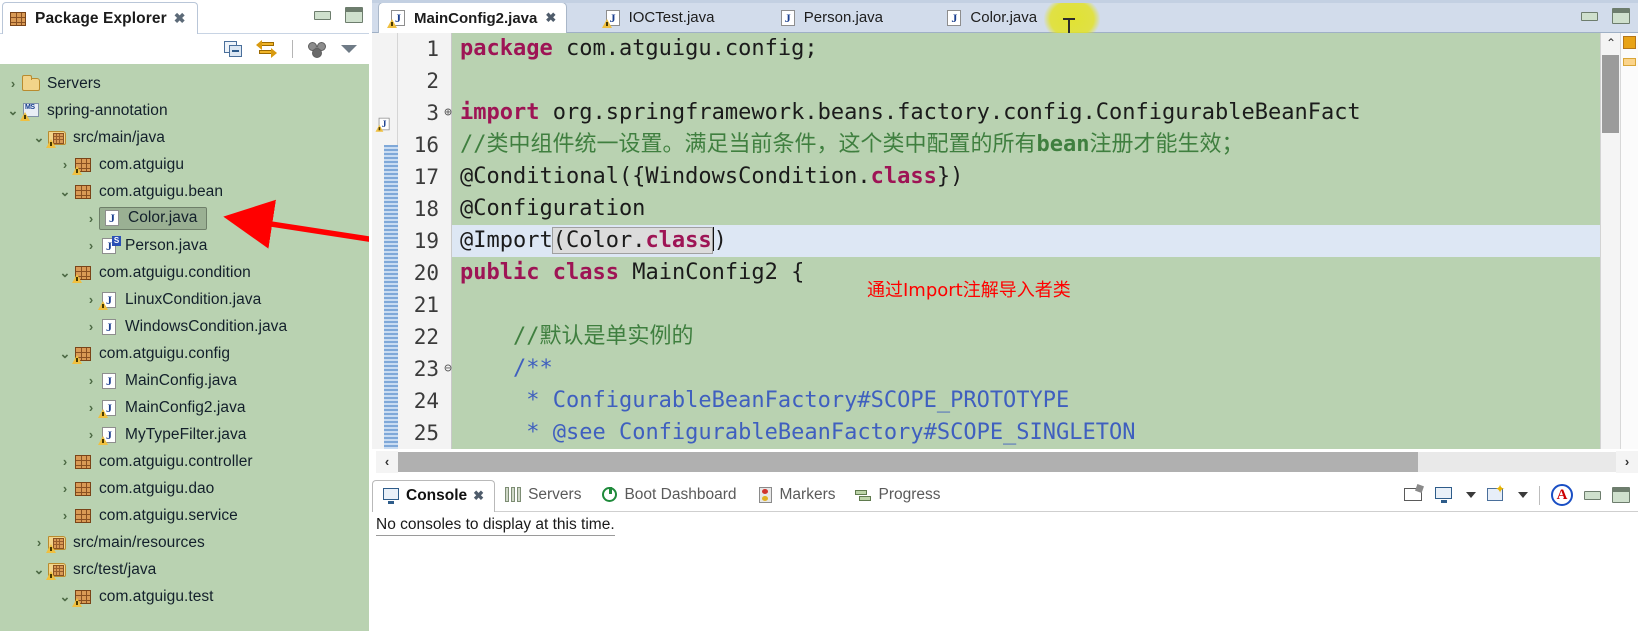 The width and height of the screenshot is (1638, 631). What do you see at coordinates (184, 380) in the screenshot?
I see `tree-item-mainconfig-java: › MainConfig.java` at bounding box center [184, 380].